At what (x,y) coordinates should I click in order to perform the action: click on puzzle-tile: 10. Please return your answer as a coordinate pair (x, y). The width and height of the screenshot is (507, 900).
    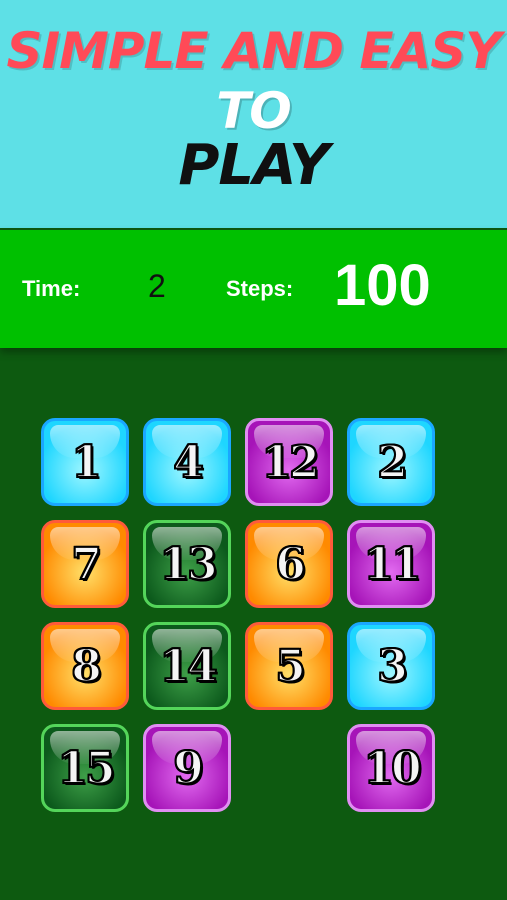
    Looking at the image, I should click on (391, 768).